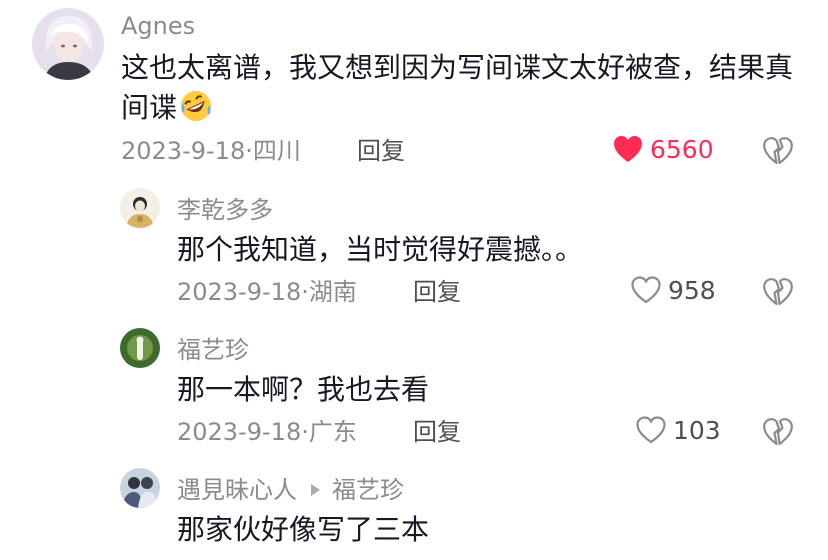  I want to click on comment-text: 那家伙好像写了三本, so click(303, 529).